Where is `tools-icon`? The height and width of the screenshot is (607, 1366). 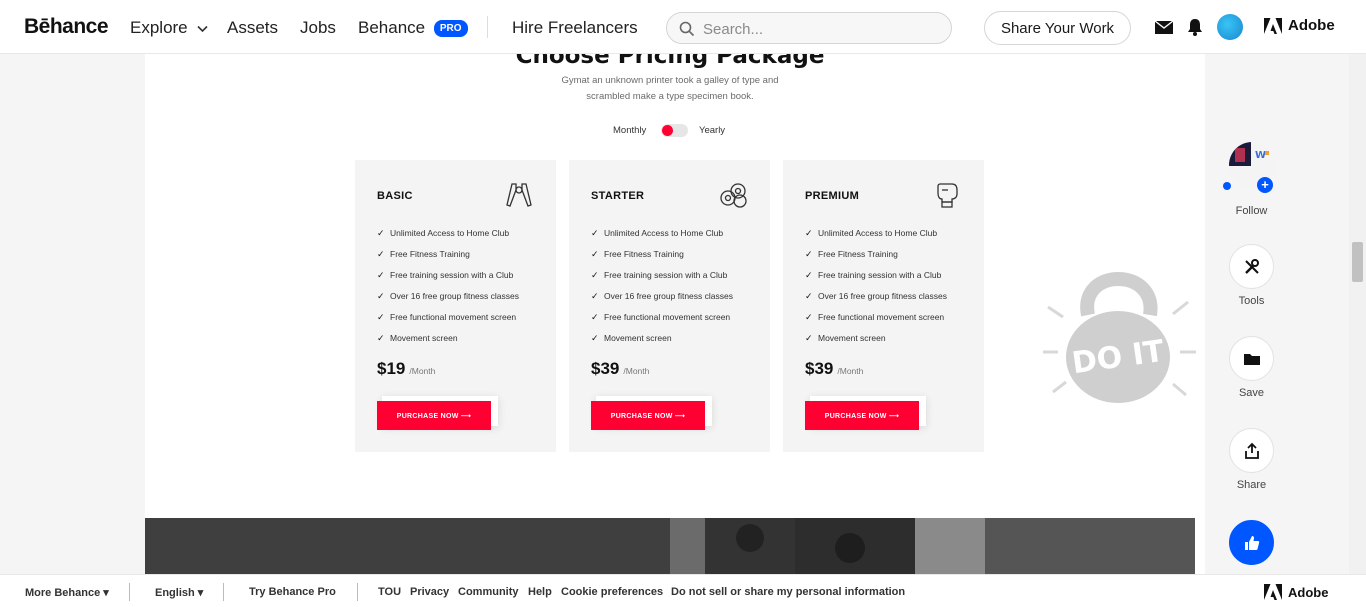
tools-icon is located at coordinates (1251, 266).